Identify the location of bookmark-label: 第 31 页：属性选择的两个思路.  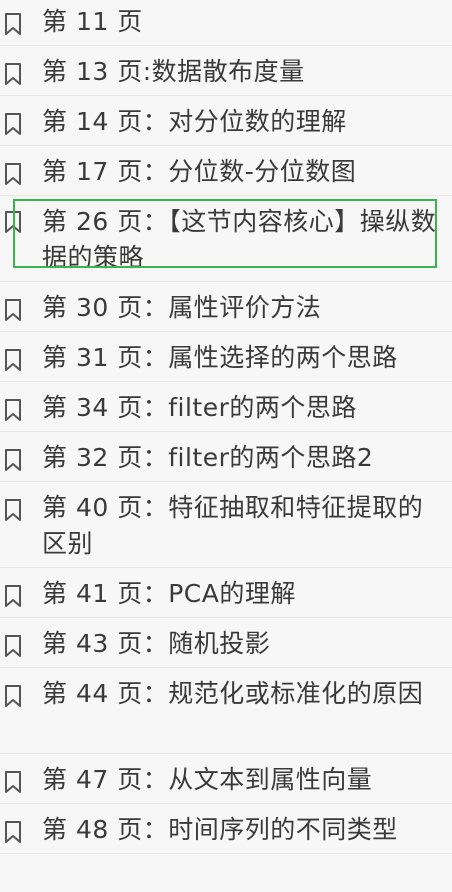
(220, 357).